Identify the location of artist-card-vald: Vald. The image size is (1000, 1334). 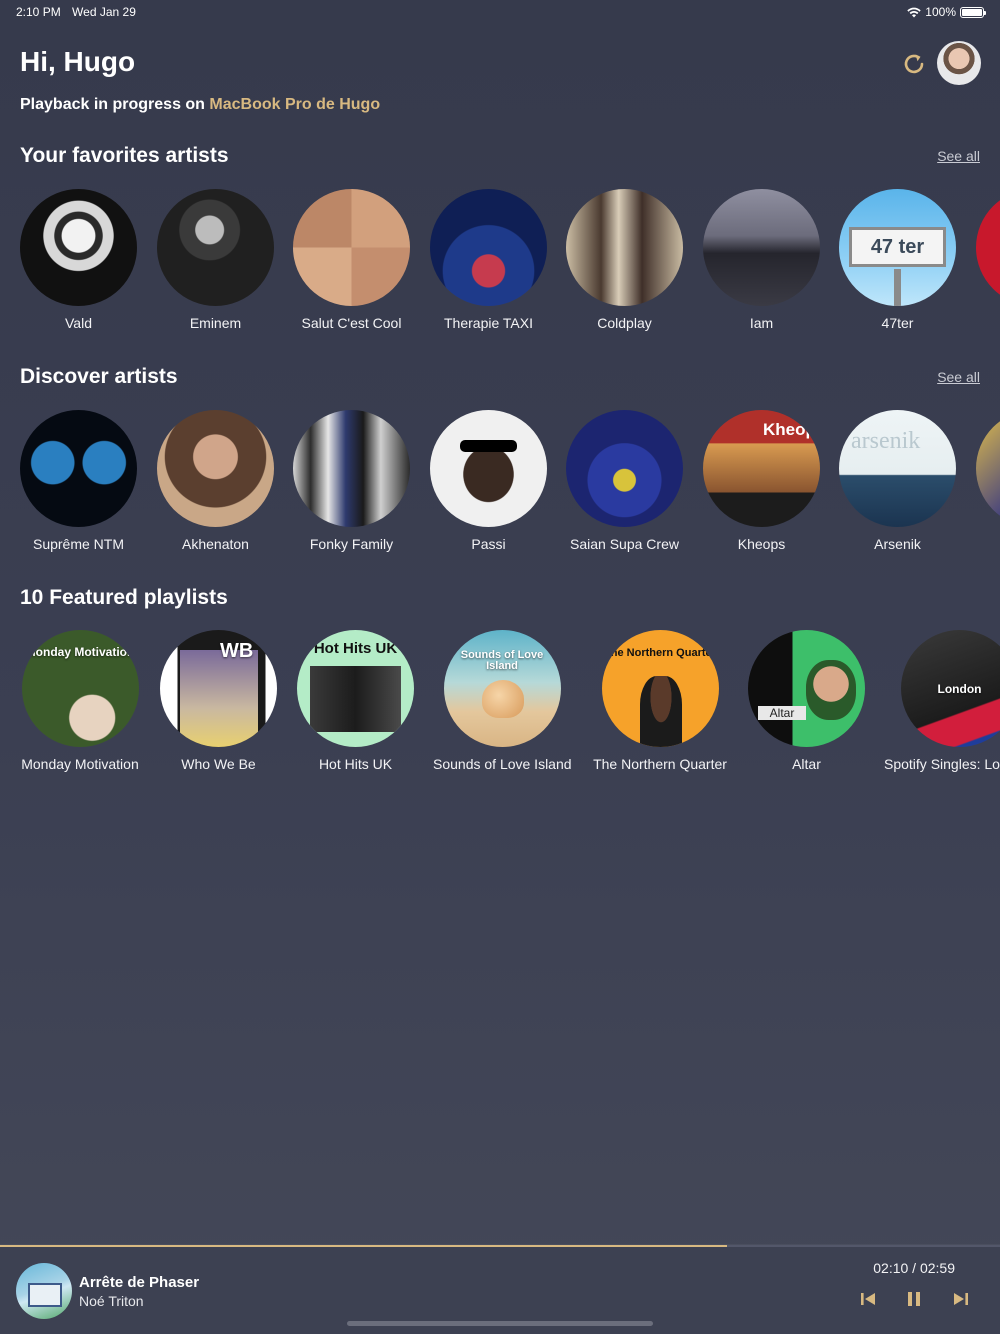
(78, 260).